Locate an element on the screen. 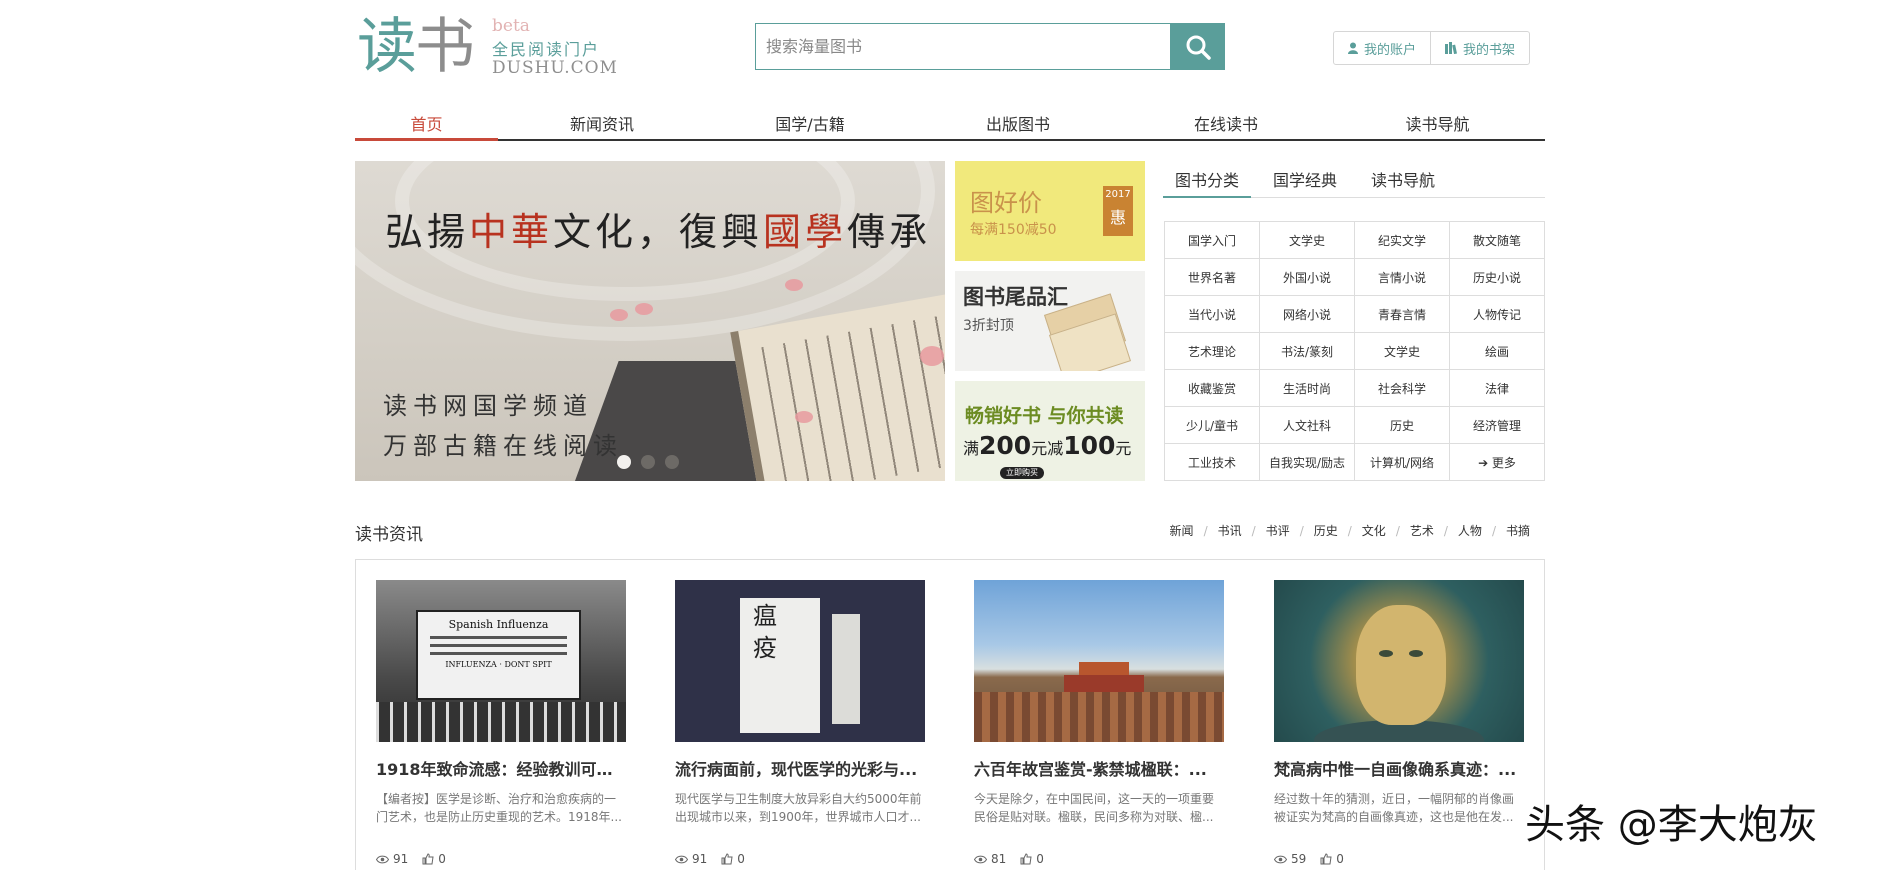 The image size is (1902, 870). section-link-excerpts: 书摘 is located at coordinates (1518, 530).